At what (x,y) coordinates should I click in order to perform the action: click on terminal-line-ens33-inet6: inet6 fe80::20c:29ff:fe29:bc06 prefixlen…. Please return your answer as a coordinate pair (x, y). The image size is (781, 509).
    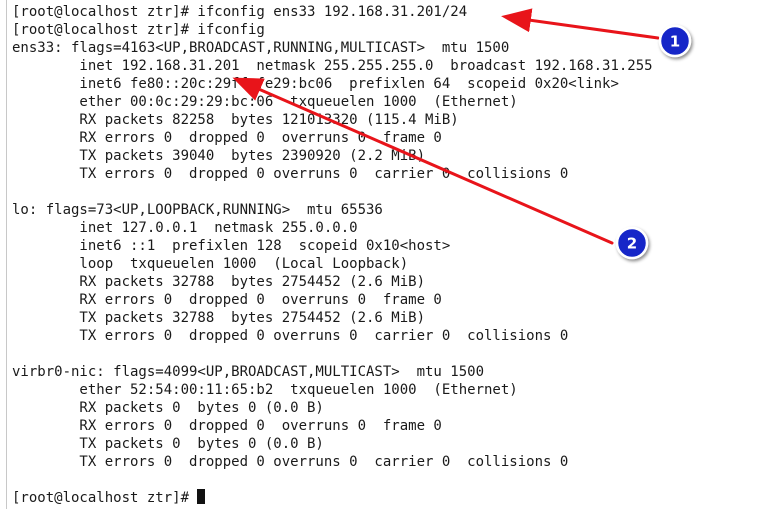
    Looking at the image, I should click on (315, 84).